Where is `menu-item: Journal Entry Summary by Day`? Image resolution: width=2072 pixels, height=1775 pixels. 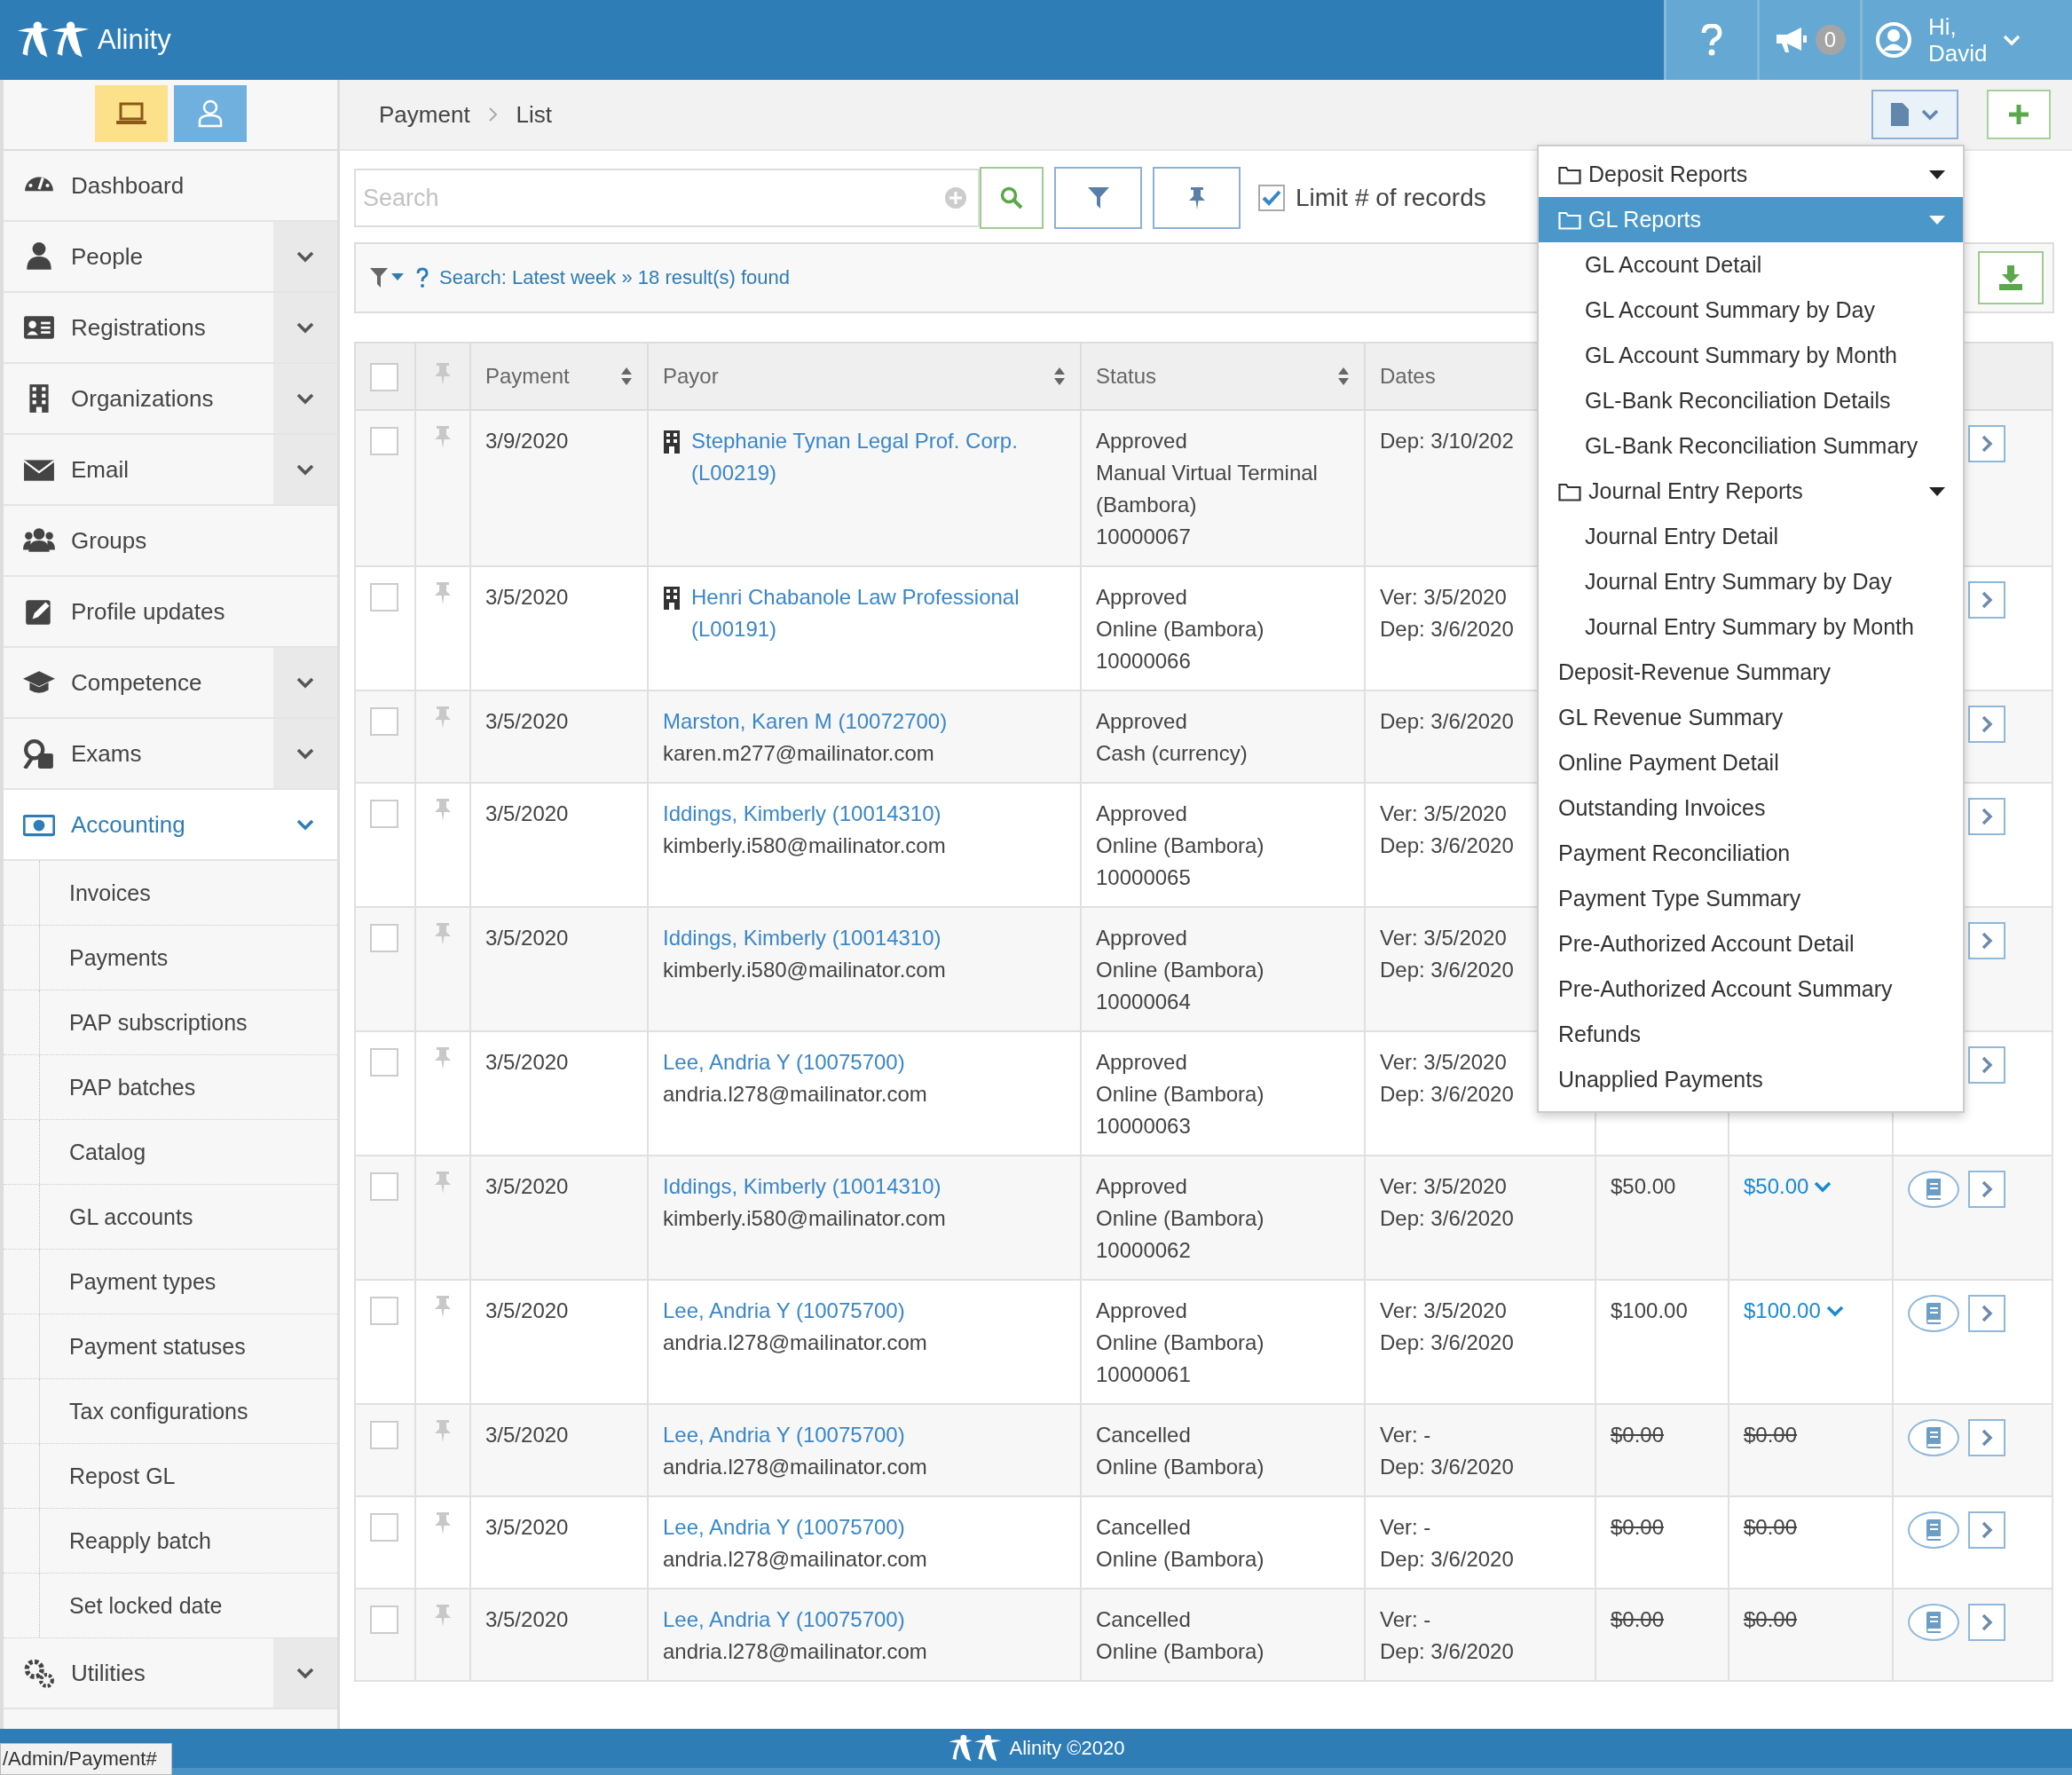 menu-item: Journal Entry Summary by Day is located at coordinates (1751, 581).